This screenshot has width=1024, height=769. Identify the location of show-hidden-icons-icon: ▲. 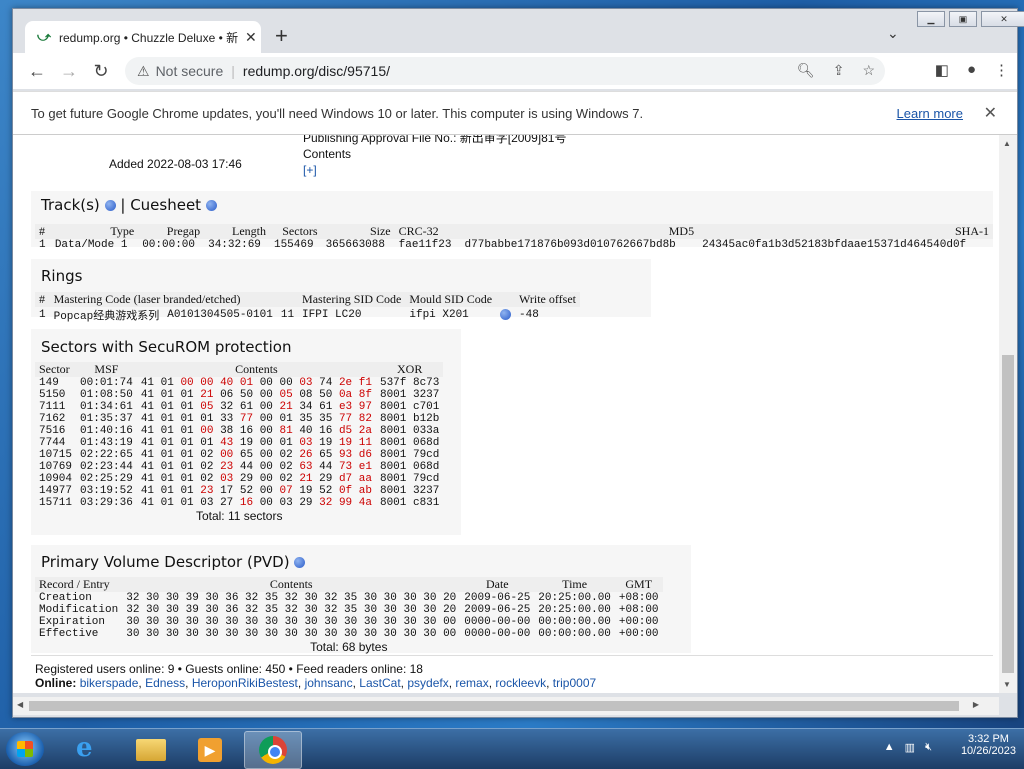
(889, 747).